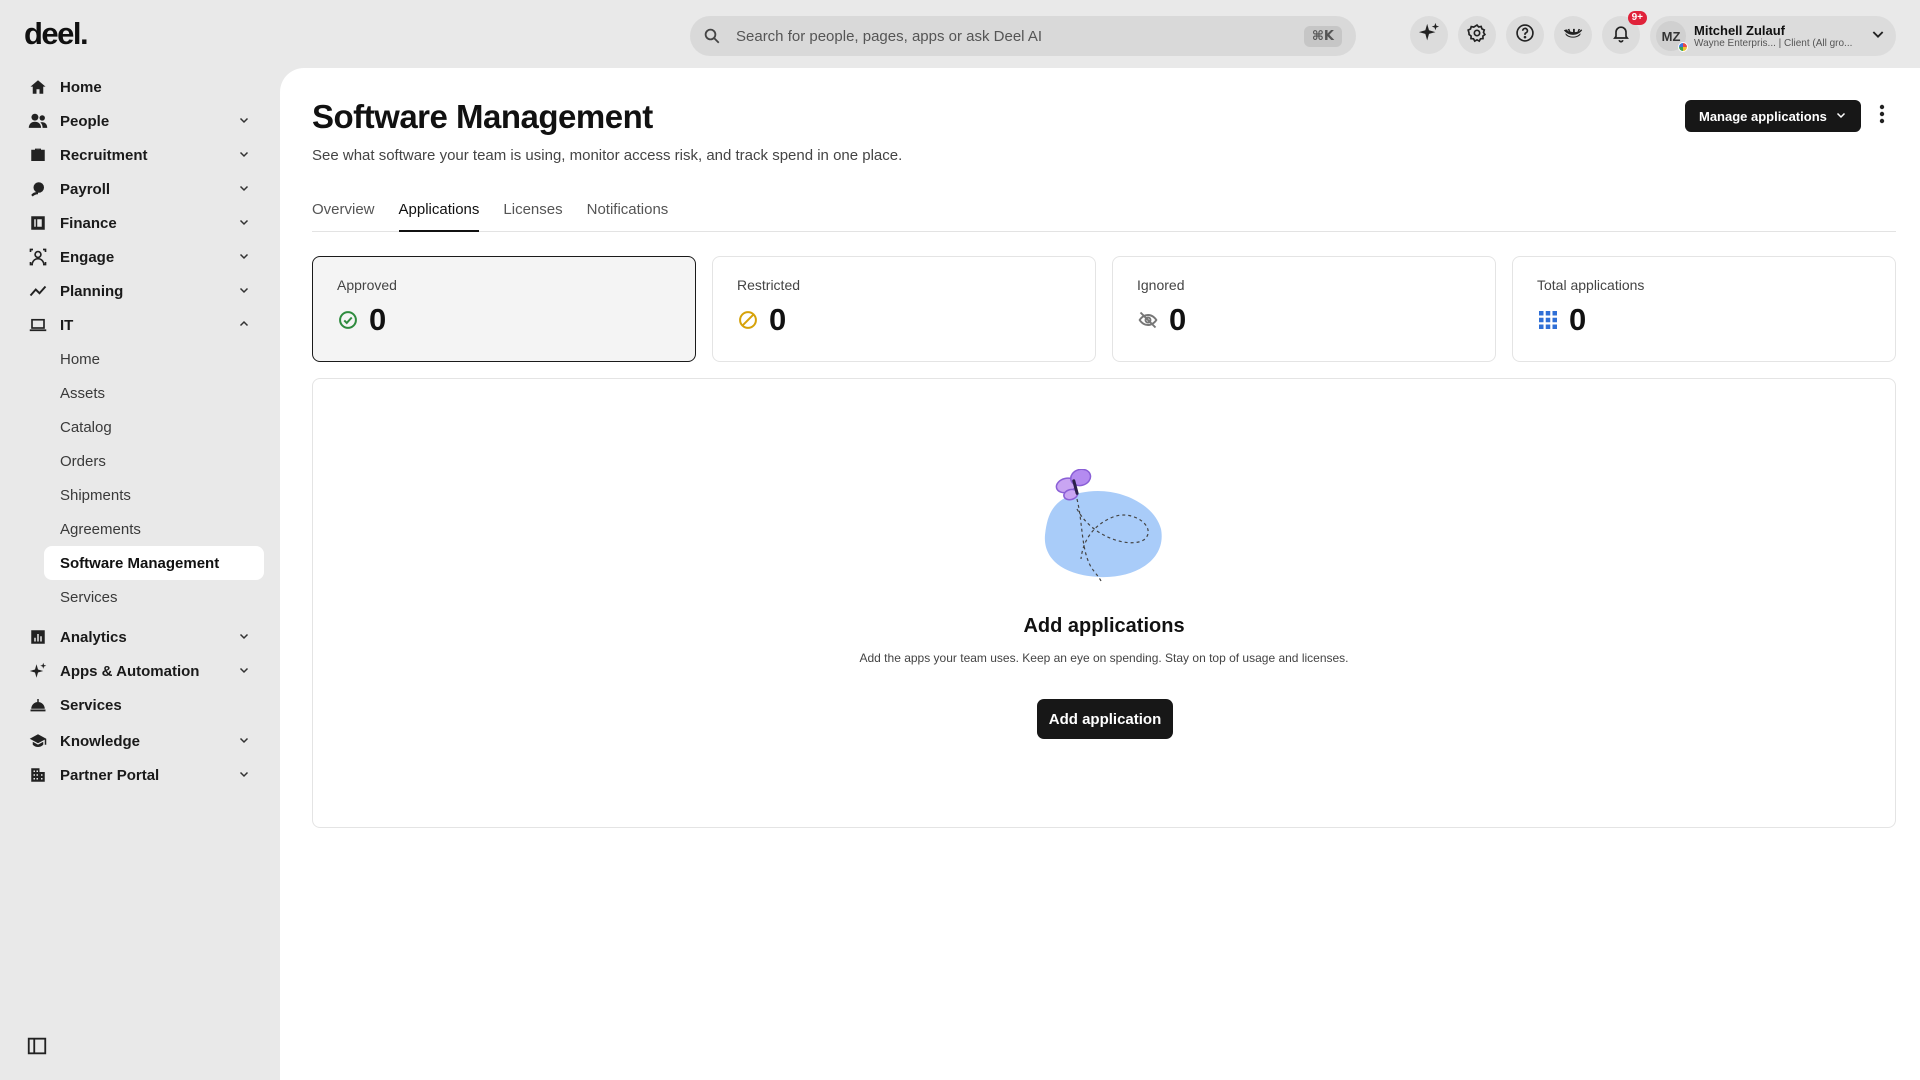 This screenshot has height=1080, width=1920. Describe the element at coordinates (1103, 531) in the screenshot. I see `butterfly-illustration` at that location.